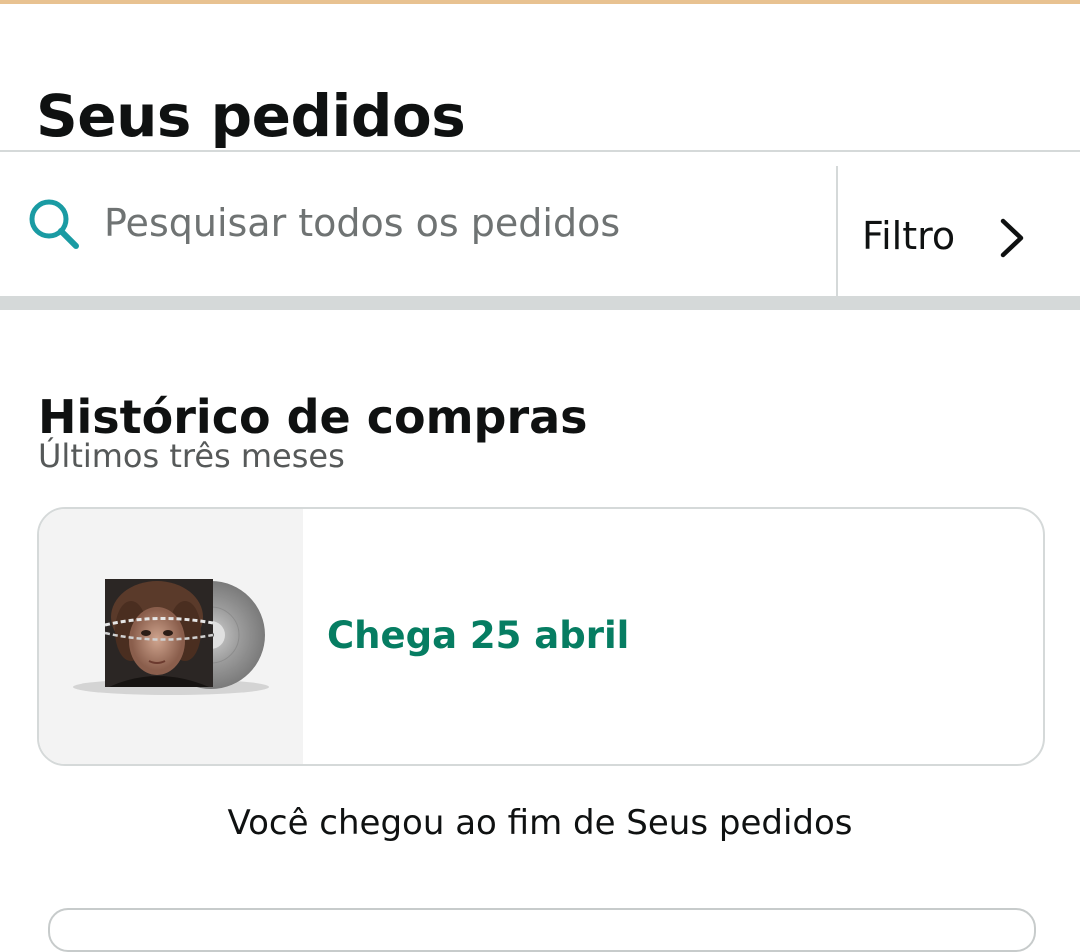  I want to click on product-image, so click(171, 636).